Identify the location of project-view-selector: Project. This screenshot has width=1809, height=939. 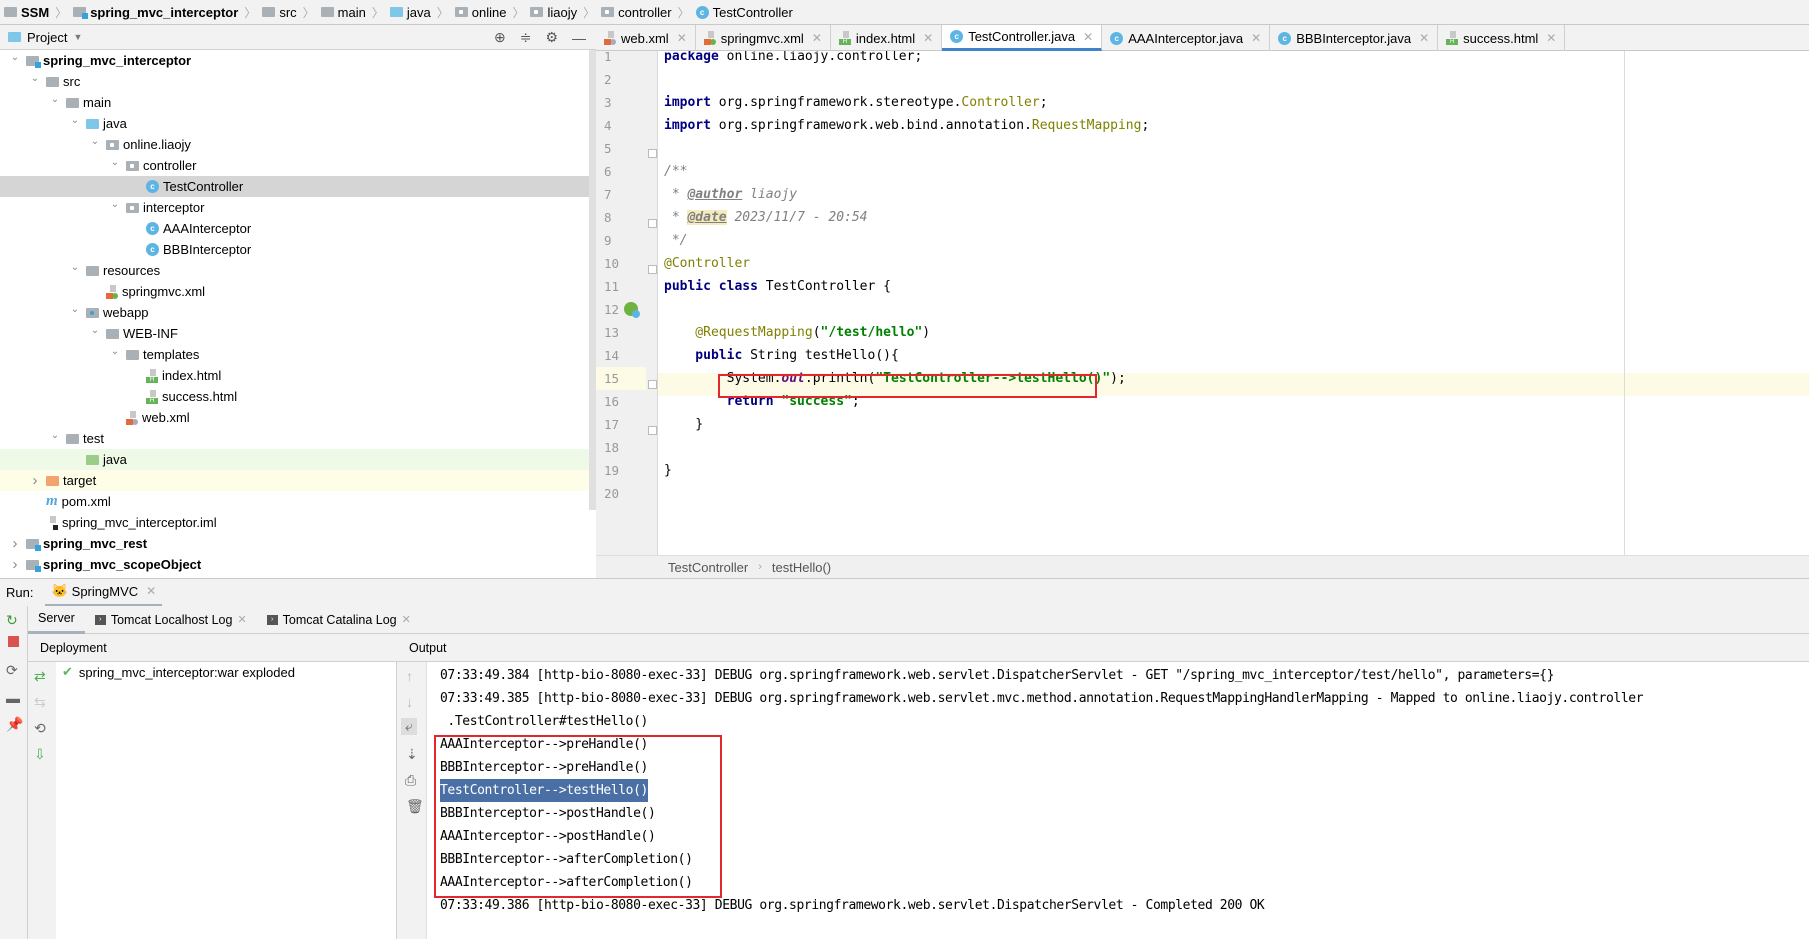
(47, 37).